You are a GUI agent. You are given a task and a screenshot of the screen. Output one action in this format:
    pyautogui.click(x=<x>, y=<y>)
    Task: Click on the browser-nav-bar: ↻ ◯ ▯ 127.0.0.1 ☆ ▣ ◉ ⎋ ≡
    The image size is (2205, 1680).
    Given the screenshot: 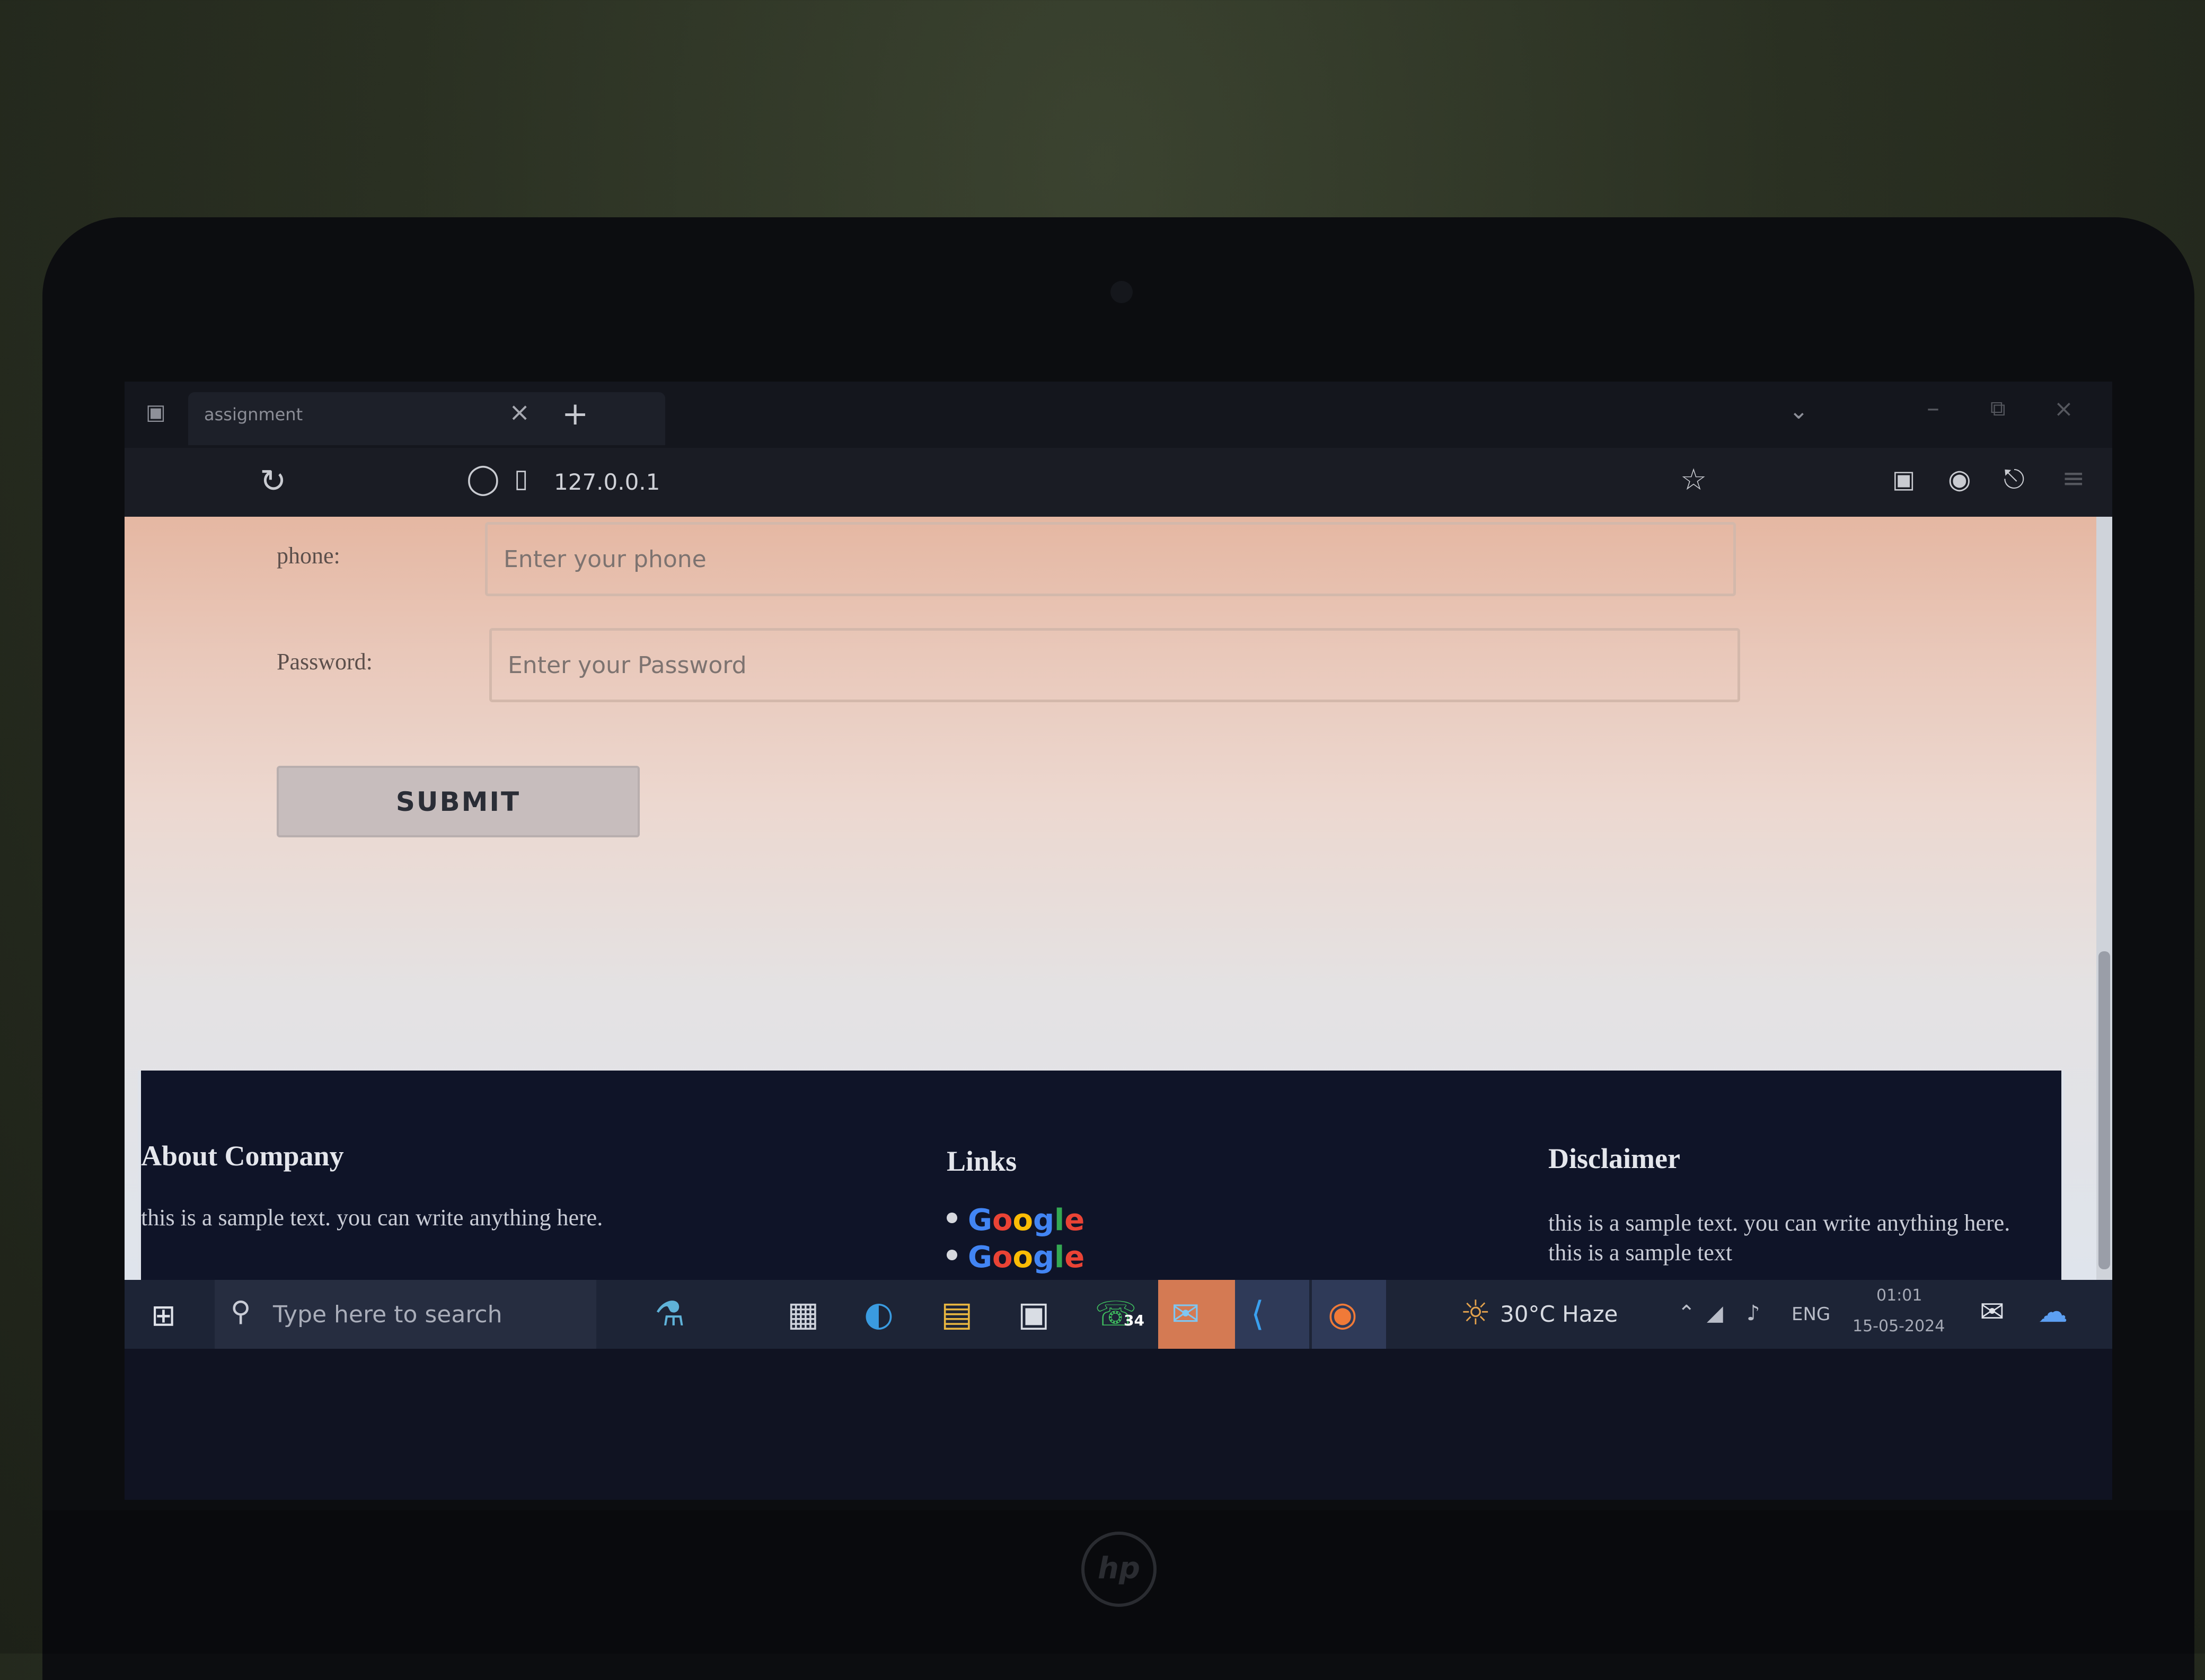 What is the action you would take?
    pyautogui.click(x=1118, y=482)
    